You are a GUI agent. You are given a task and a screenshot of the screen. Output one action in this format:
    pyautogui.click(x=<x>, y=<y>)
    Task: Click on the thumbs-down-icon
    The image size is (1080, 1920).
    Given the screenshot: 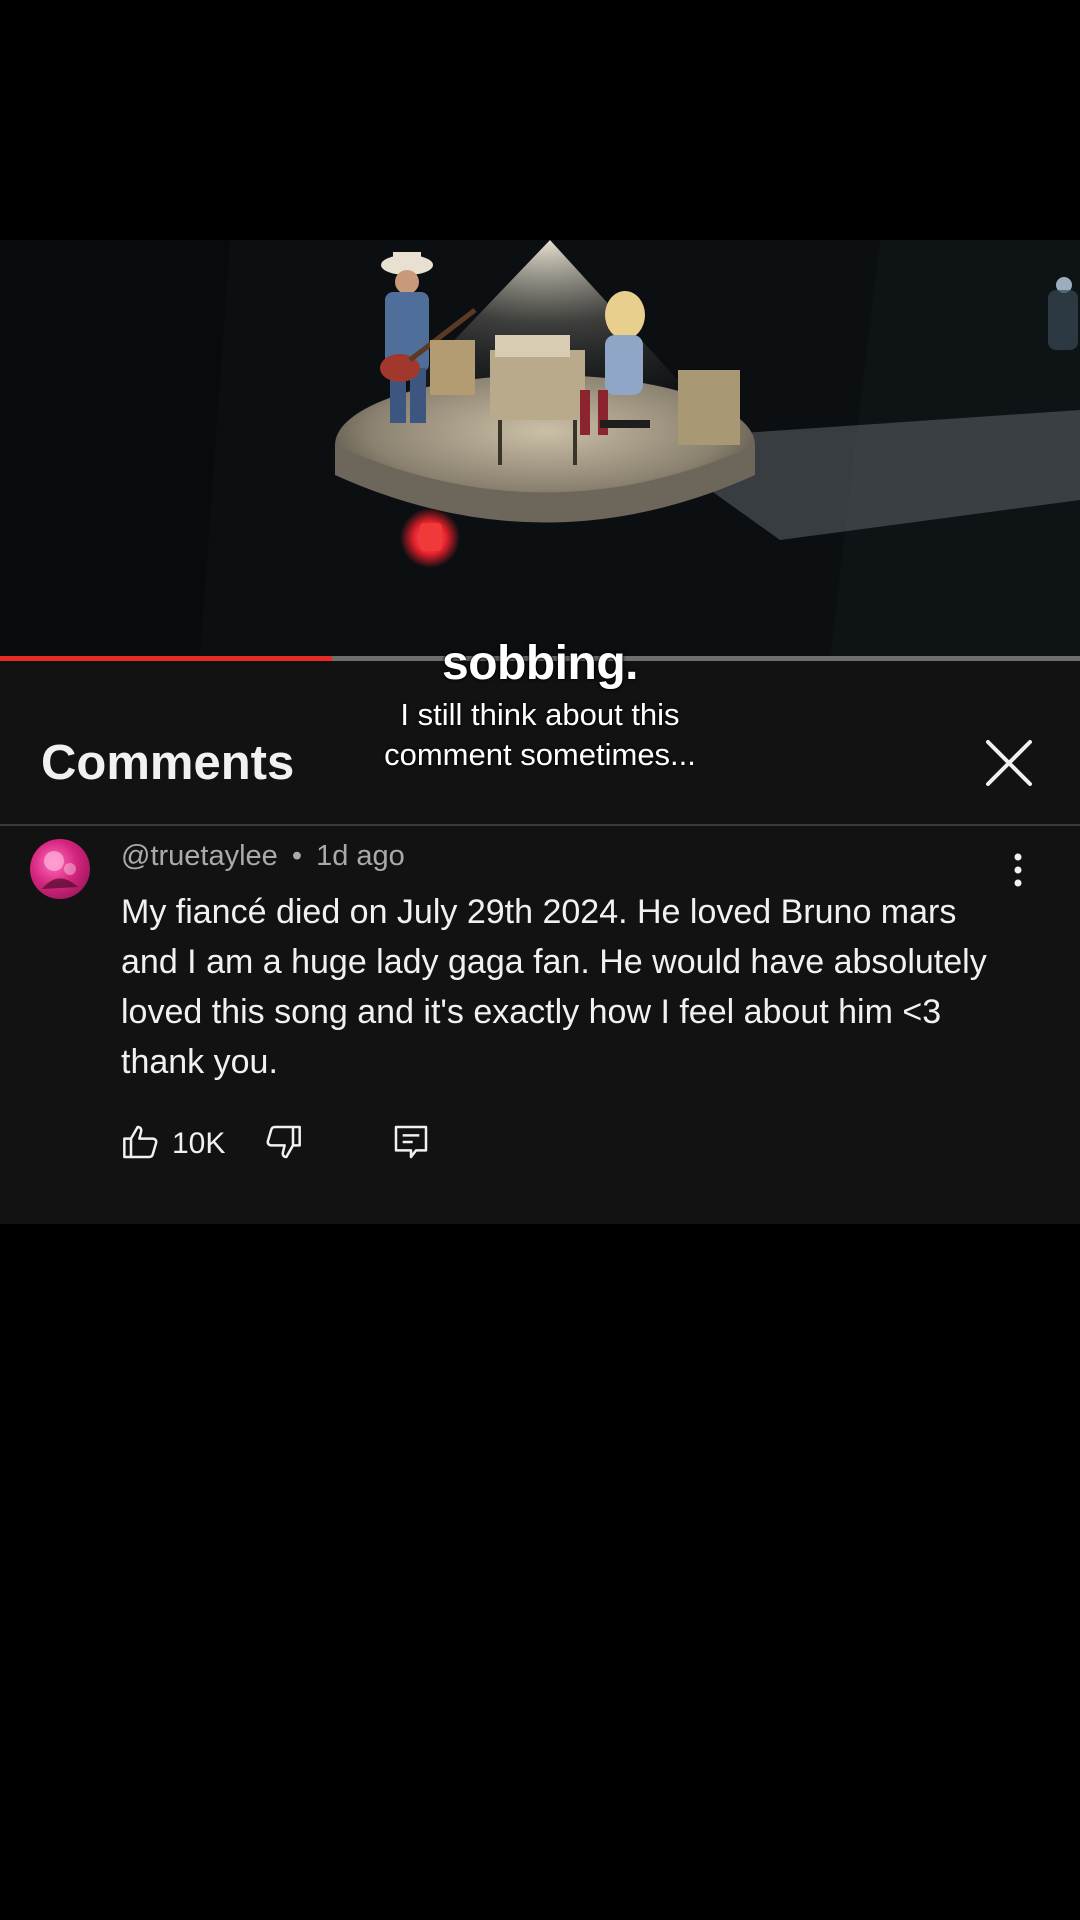 What is the action you would take?
    pyautogui.click(x=283, y=1142)
    